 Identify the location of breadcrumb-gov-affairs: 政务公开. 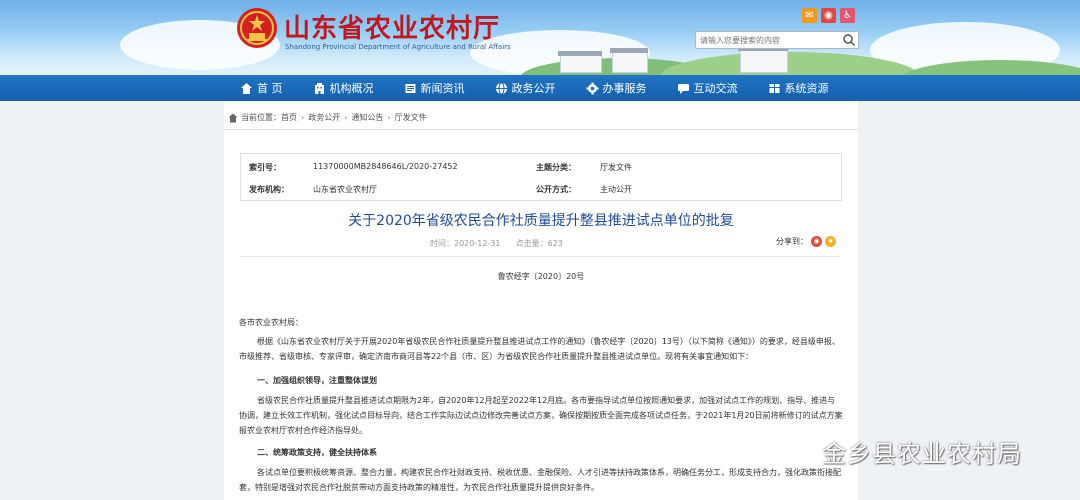
(324, 117).